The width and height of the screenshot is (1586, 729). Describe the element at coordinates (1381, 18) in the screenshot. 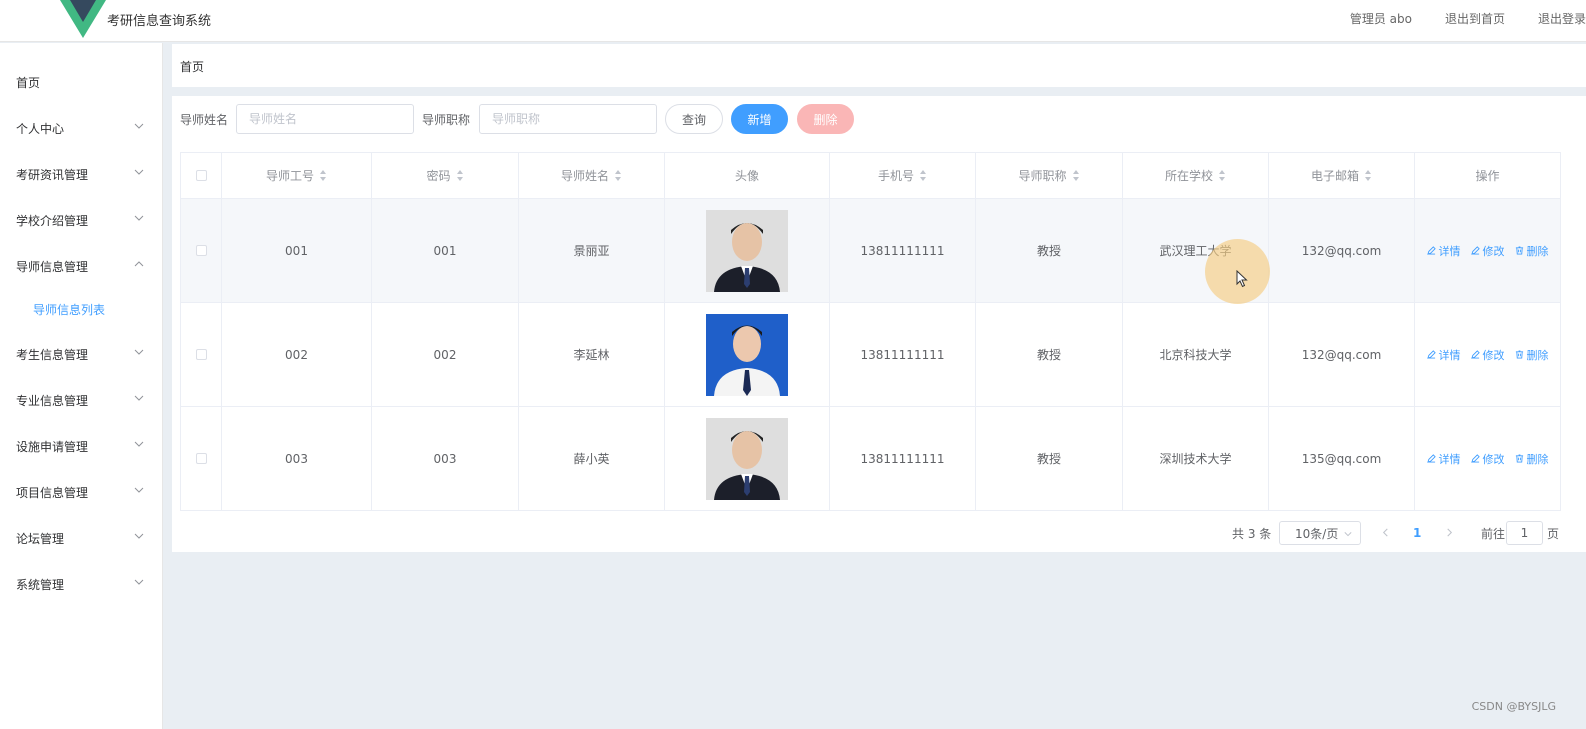

I see `admin-user-link: 管理员 abo` at that location.